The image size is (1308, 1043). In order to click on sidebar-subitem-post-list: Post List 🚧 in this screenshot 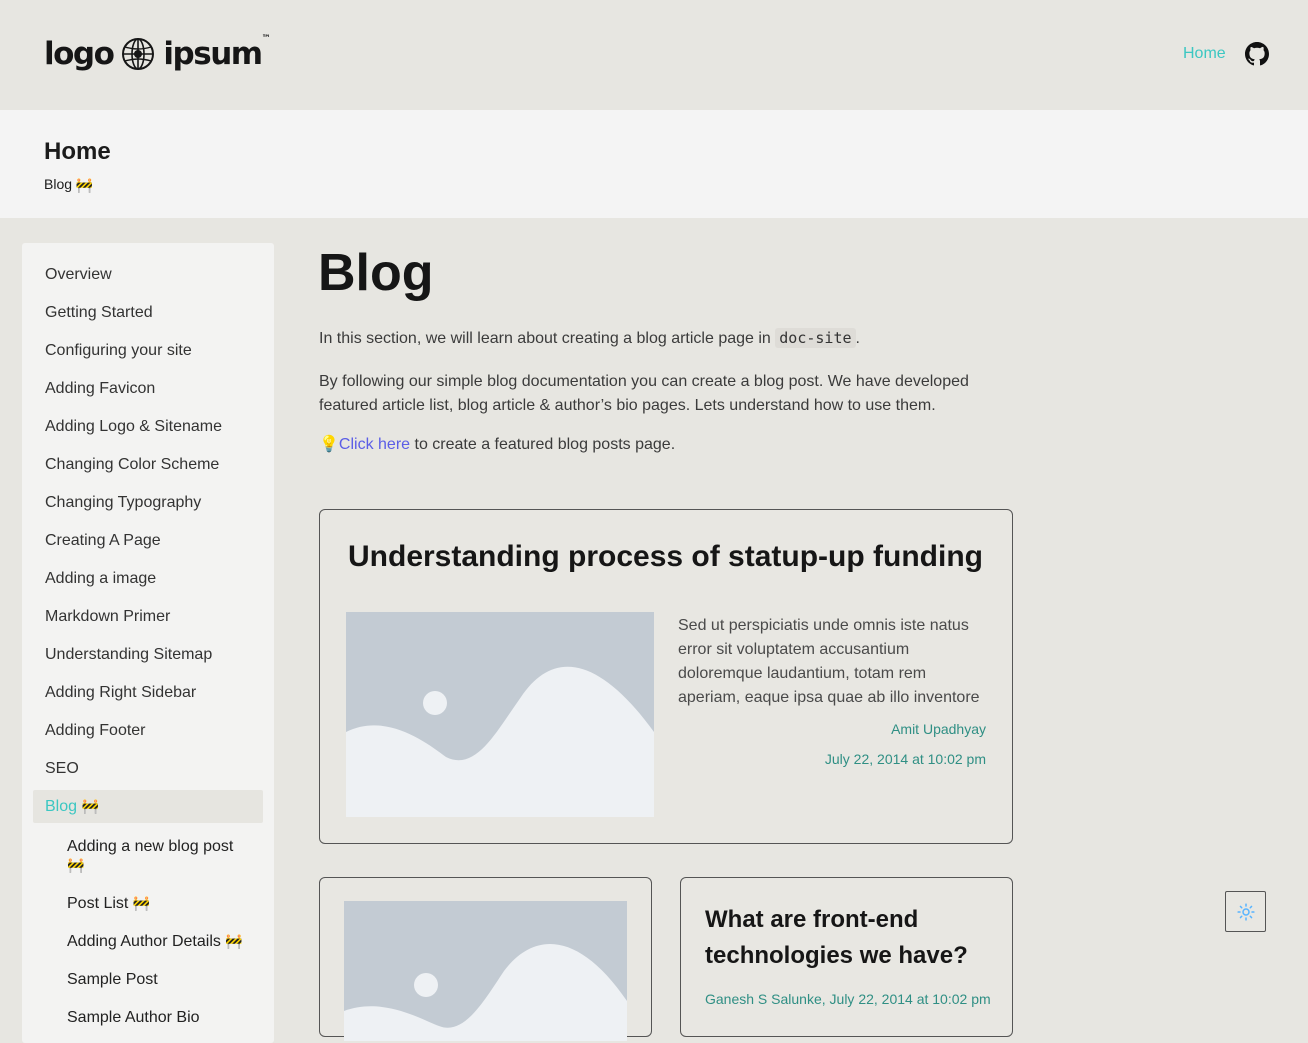, I will do `click(108, 903)`.